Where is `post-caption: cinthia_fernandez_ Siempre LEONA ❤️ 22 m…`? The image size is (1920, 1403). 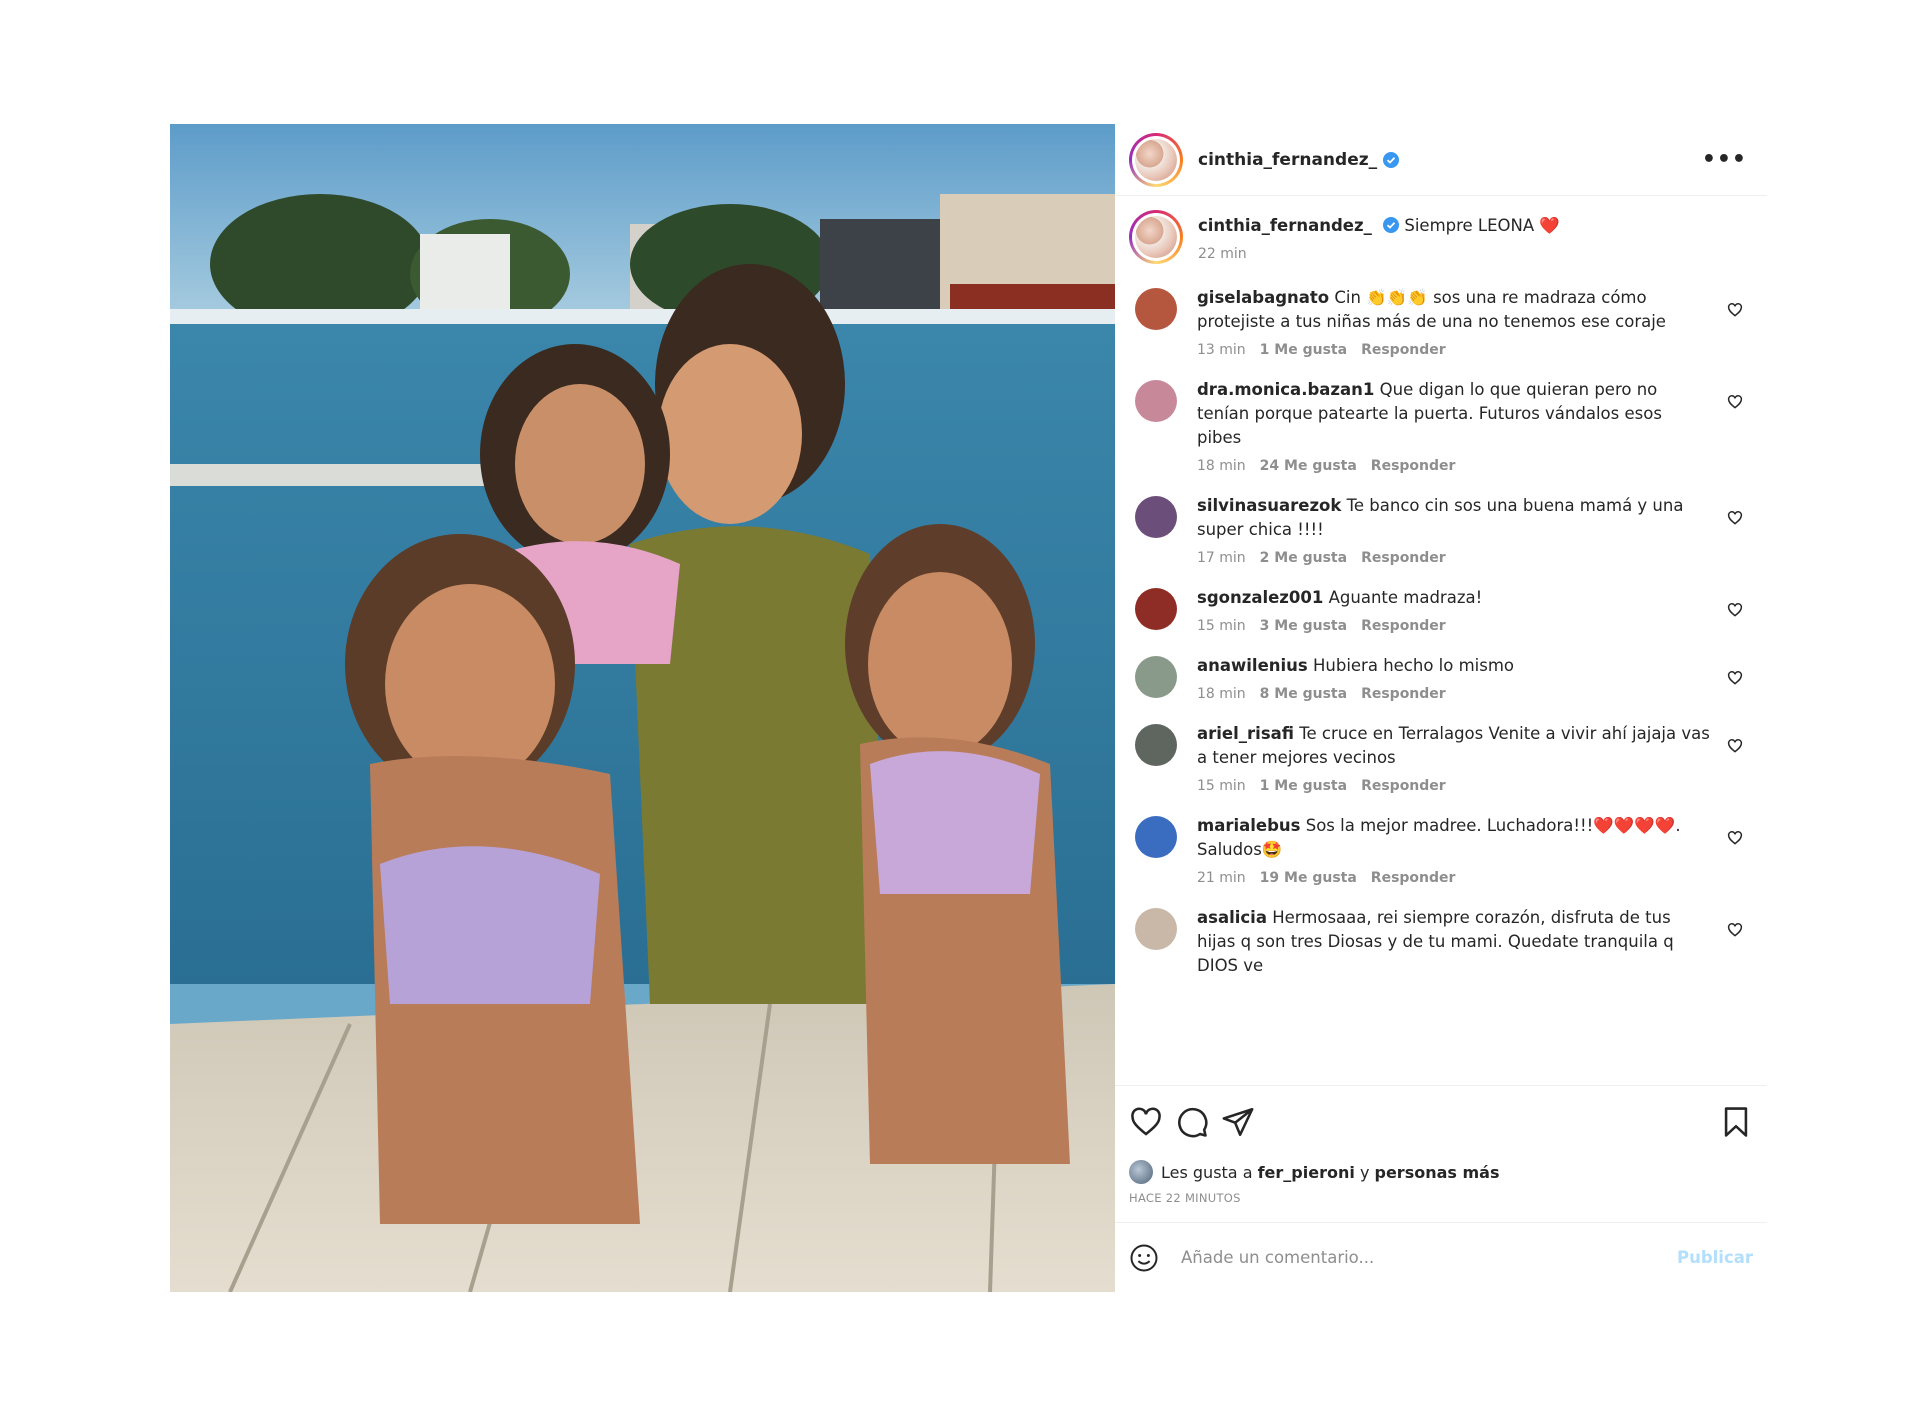 post-caption: cinthia_fernandez_ Siempre LEONA ❤️ 22 m… is located at coordinates (1440, 237).